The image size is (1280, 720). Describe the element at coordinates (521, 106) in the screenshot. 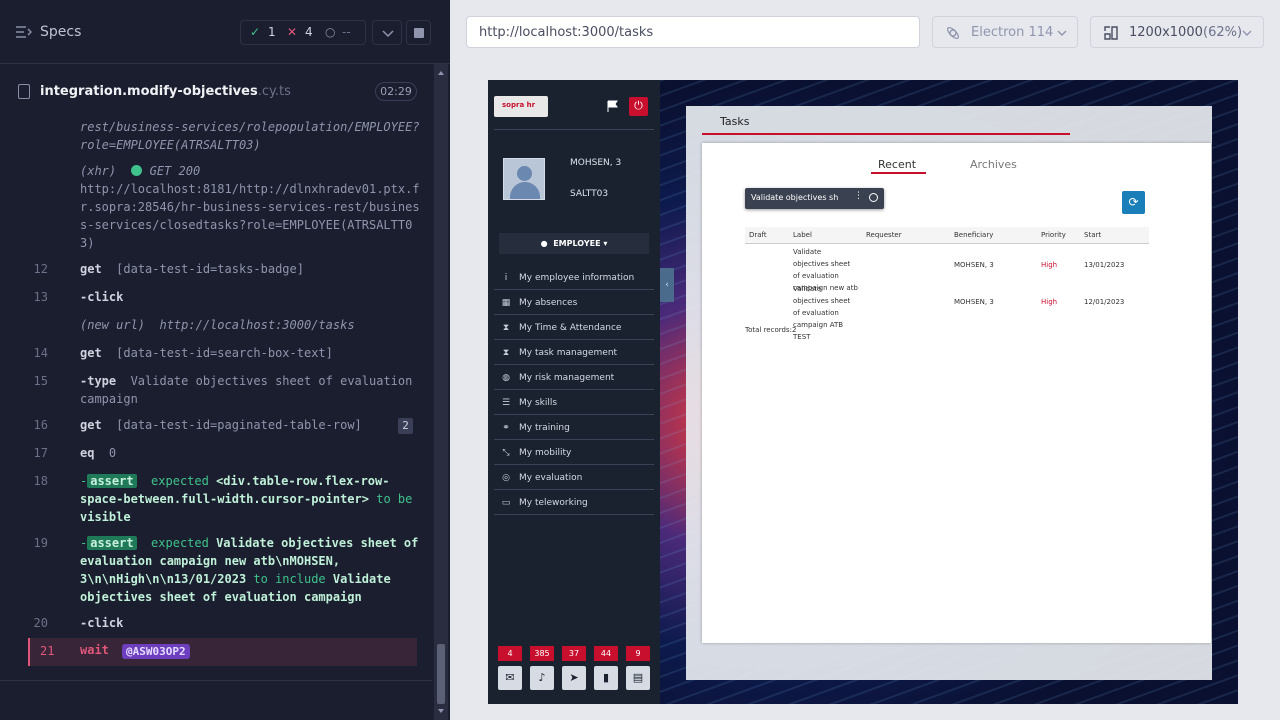

I see `sopra-hr-logo: sopra hr` at that location.